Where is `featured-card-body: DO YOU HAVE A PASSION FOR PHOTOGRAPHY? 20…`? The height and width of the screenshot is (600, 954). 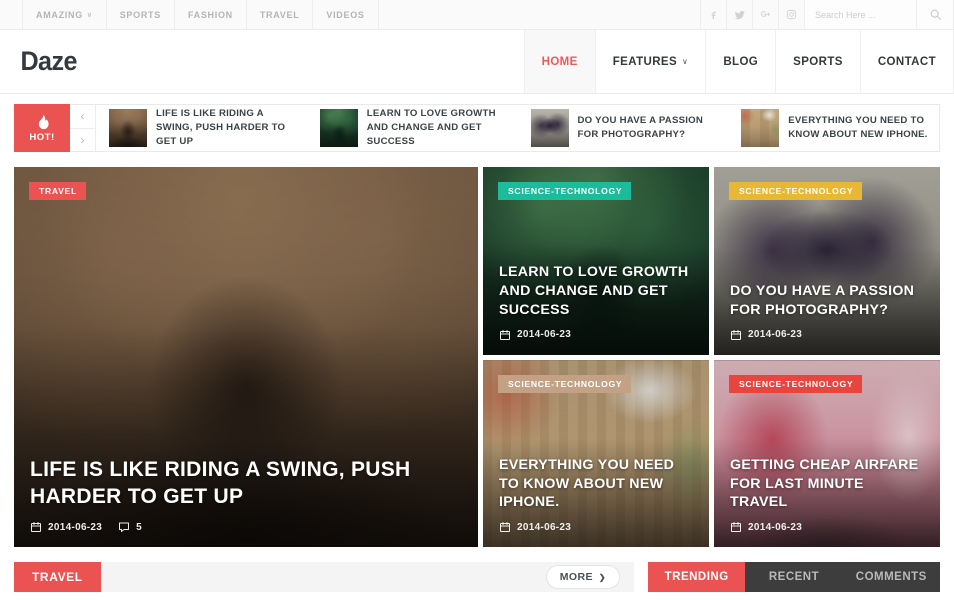 featured-card-body: DO YOU HAVE A PASSION FOR PHOTOGRAPHY? 20… is located at coordinates (827, 318).